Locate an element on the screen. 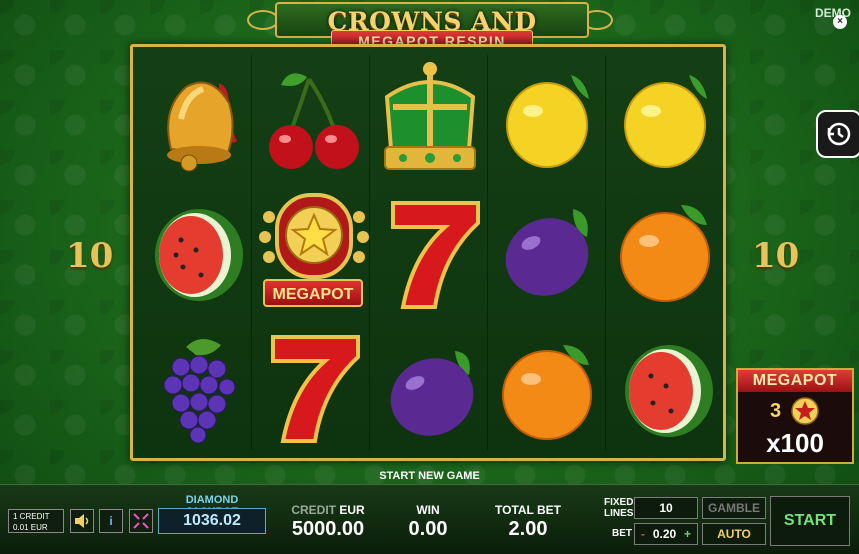  crown-symbol is located at coordinates (430, 117).